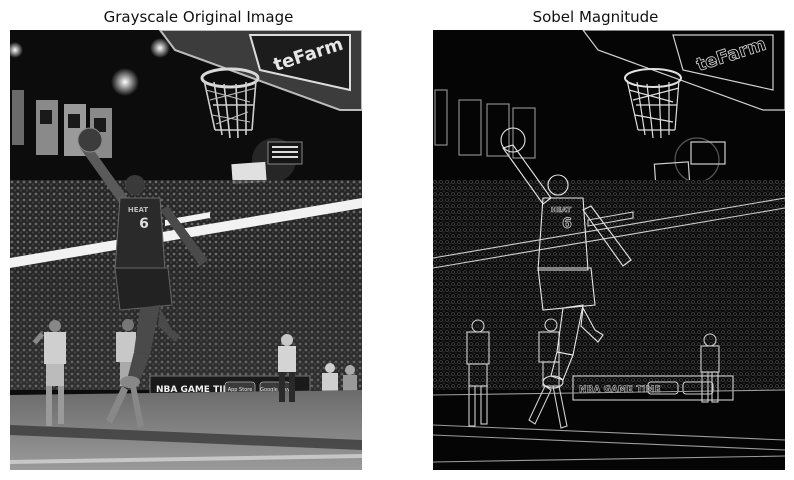 Image resolution: width=794 pixels, height=480 pixels. What do you see at coordinates (198, 17) in the screenshot?
I see `left-panel-title: Grayscale Original Image` at bounding box center [198, 17].